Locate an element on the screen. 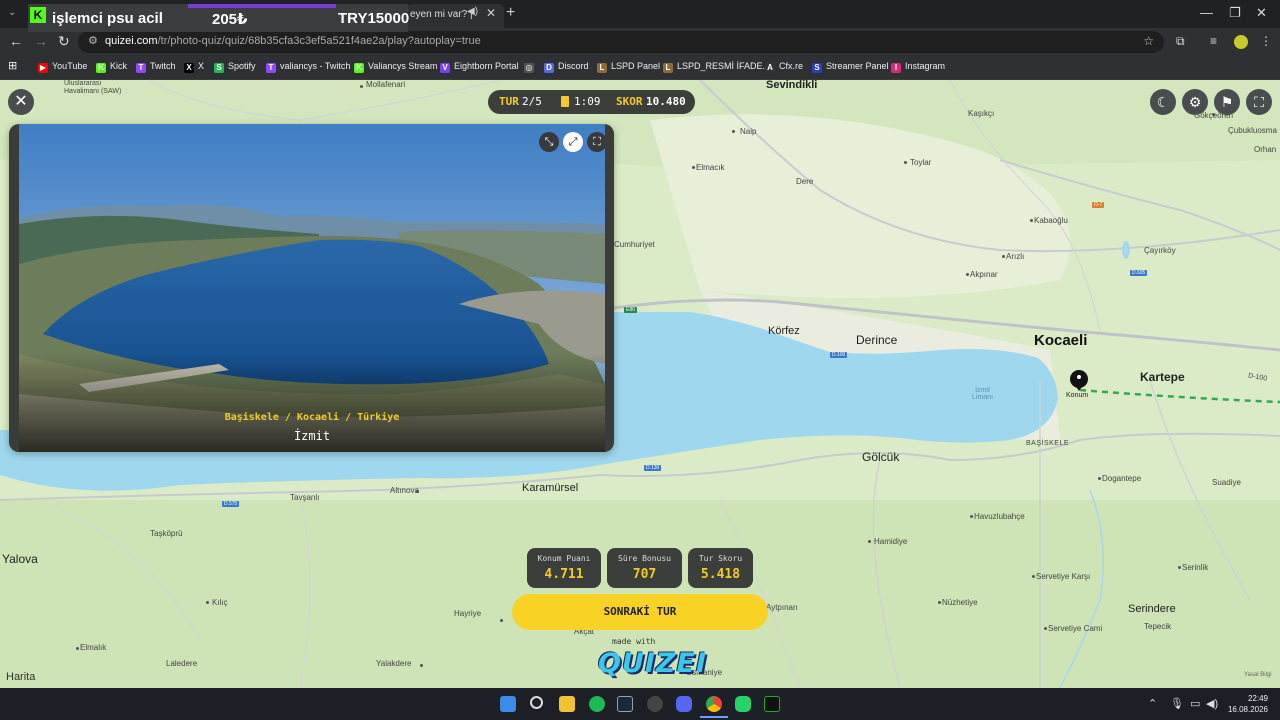  bookmark-label: valiancys - Twitch is located at coordinates (315, 66).